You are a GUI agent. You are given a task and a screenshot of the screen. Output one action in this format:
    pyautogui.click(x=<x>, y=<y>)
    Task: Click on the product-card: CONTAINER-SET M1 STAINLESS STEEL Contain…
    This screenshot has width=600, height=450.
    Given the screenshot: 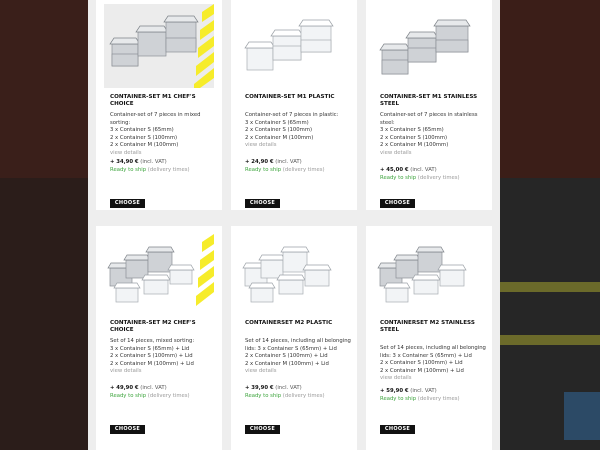 What is the action you would take?
    pyautogui.click(x=429, y=105)
    